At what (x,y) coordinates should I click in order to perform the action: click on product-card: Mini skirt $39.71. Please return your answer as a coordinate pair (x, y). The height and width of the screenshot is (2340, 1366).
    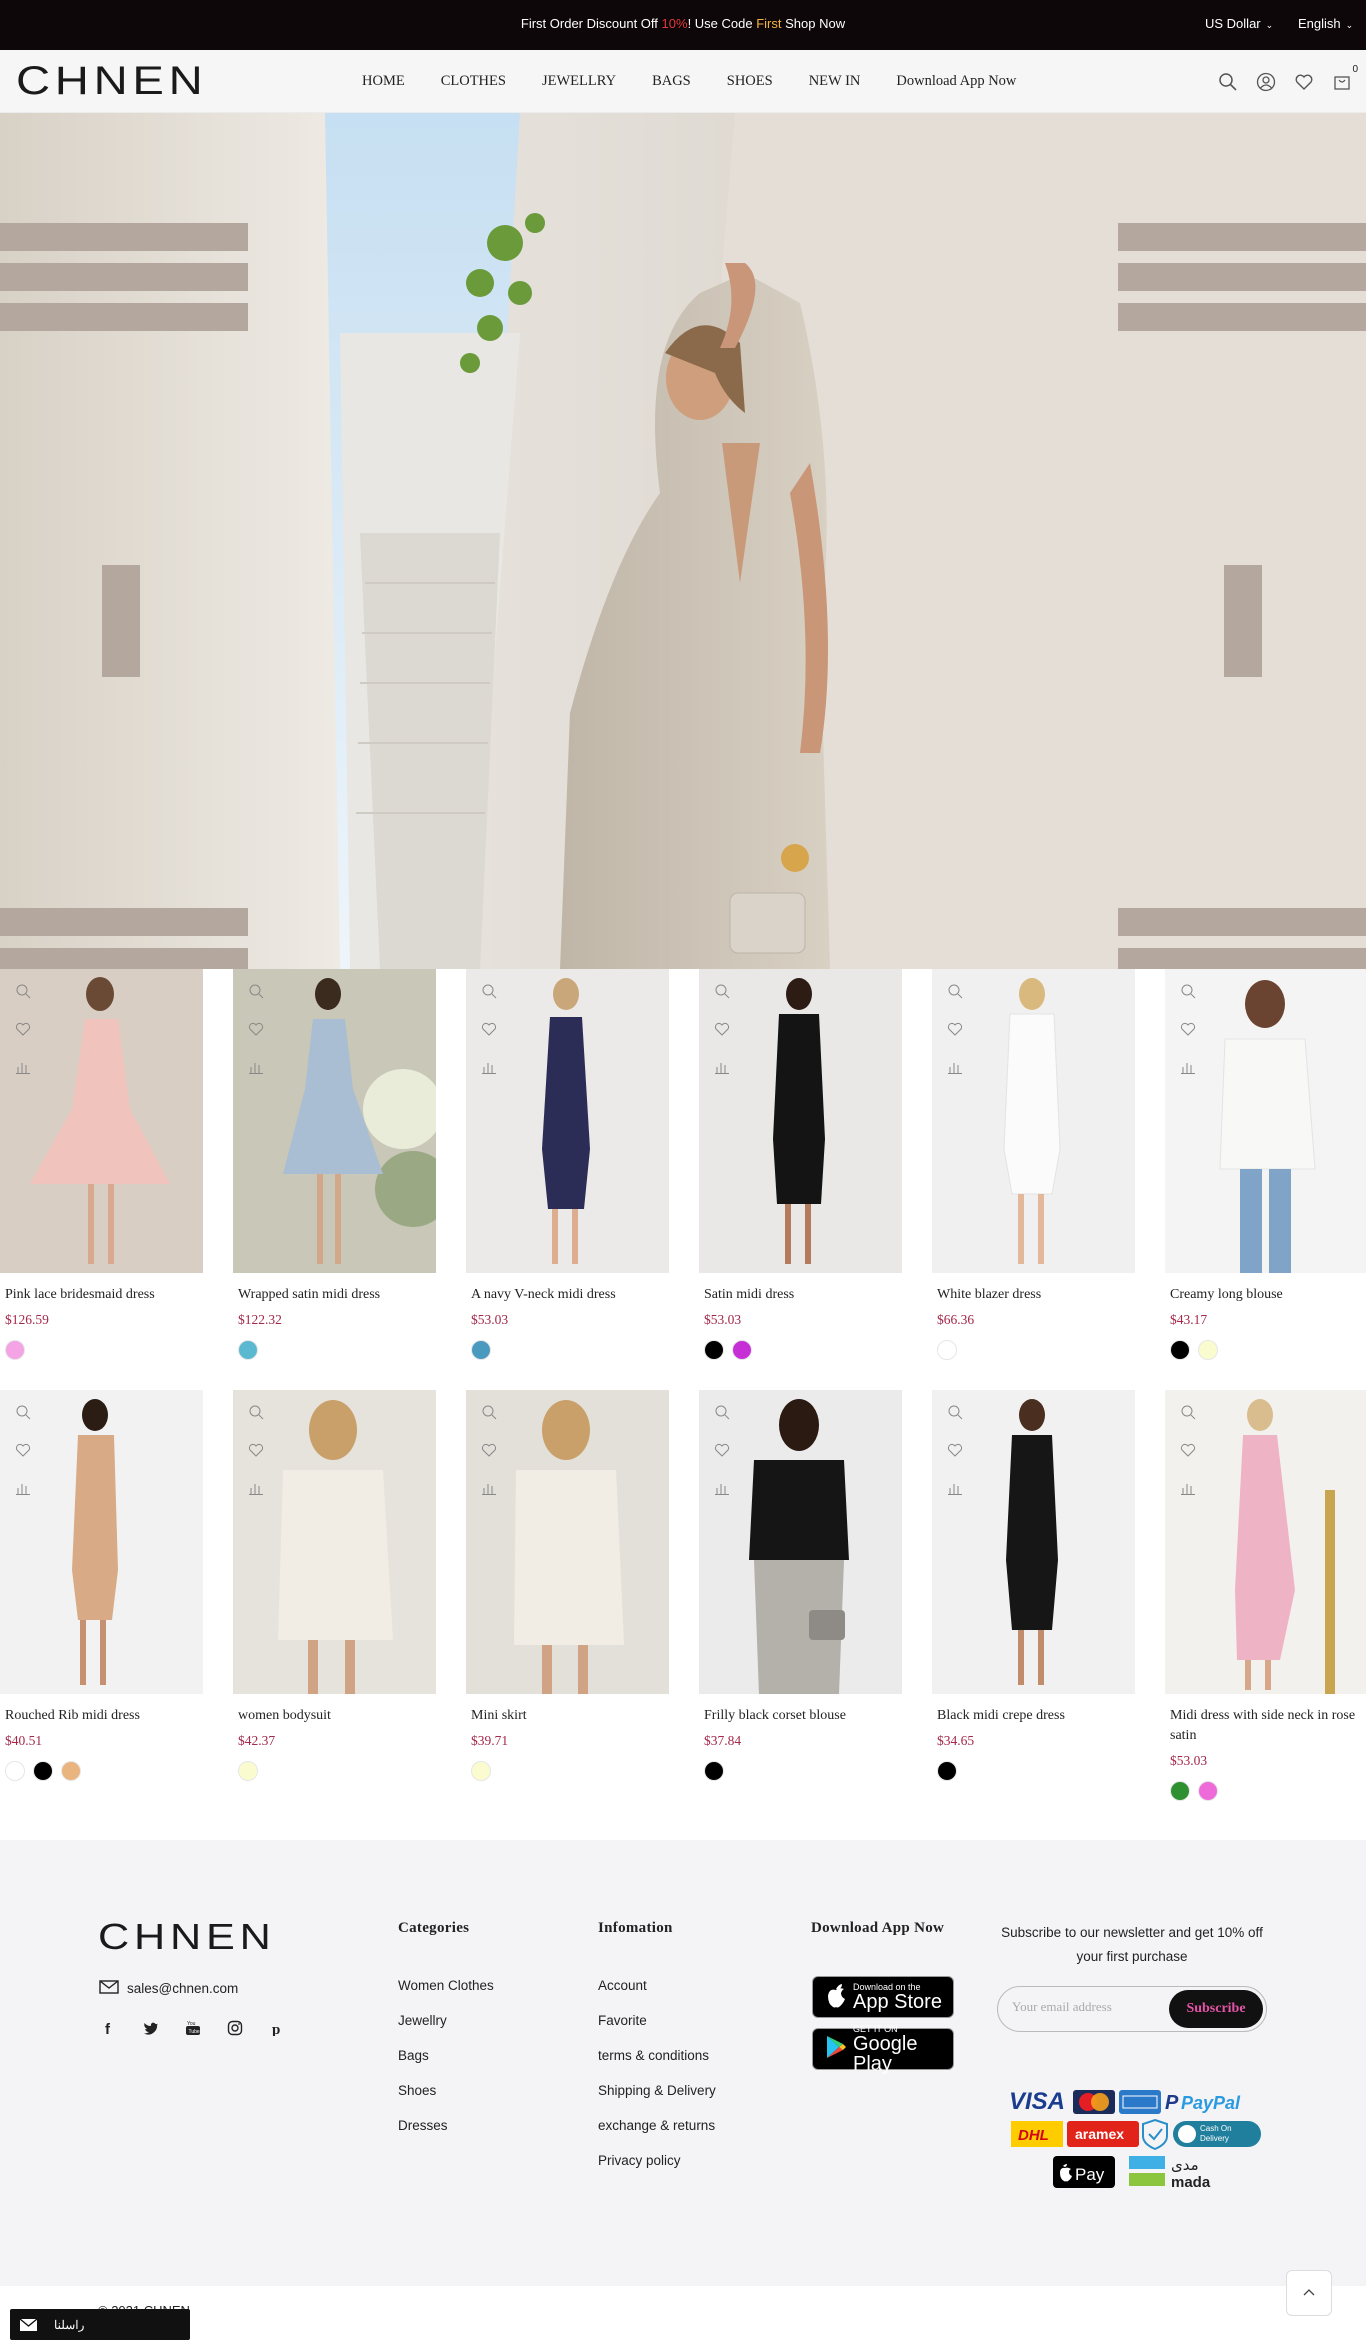
    Looking at the image, I should click on (567, 1595).